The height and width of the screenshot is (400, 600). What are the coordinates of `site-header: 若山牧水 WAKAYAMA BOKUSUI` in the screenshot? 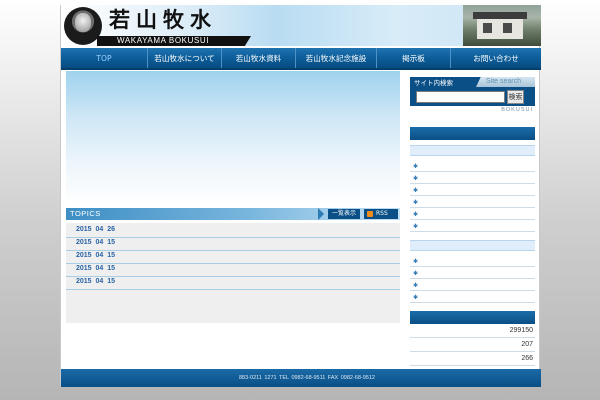 It's located at (301, 25).